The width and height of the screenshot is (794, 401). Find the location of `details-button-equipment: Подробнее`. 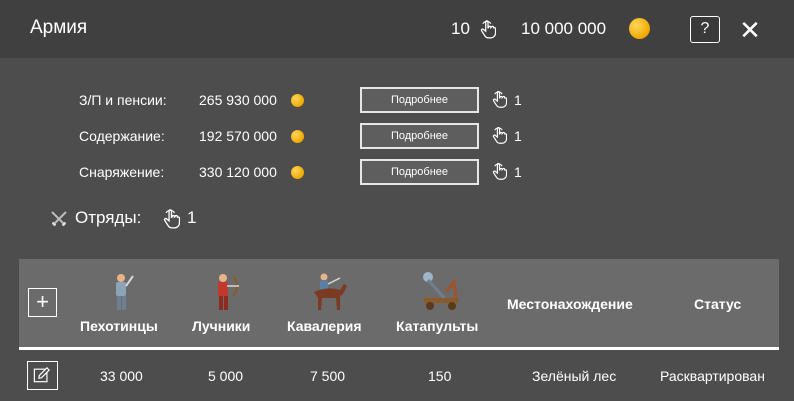

details-button-equipment: Подробнее is located at coordinates (419, 172).